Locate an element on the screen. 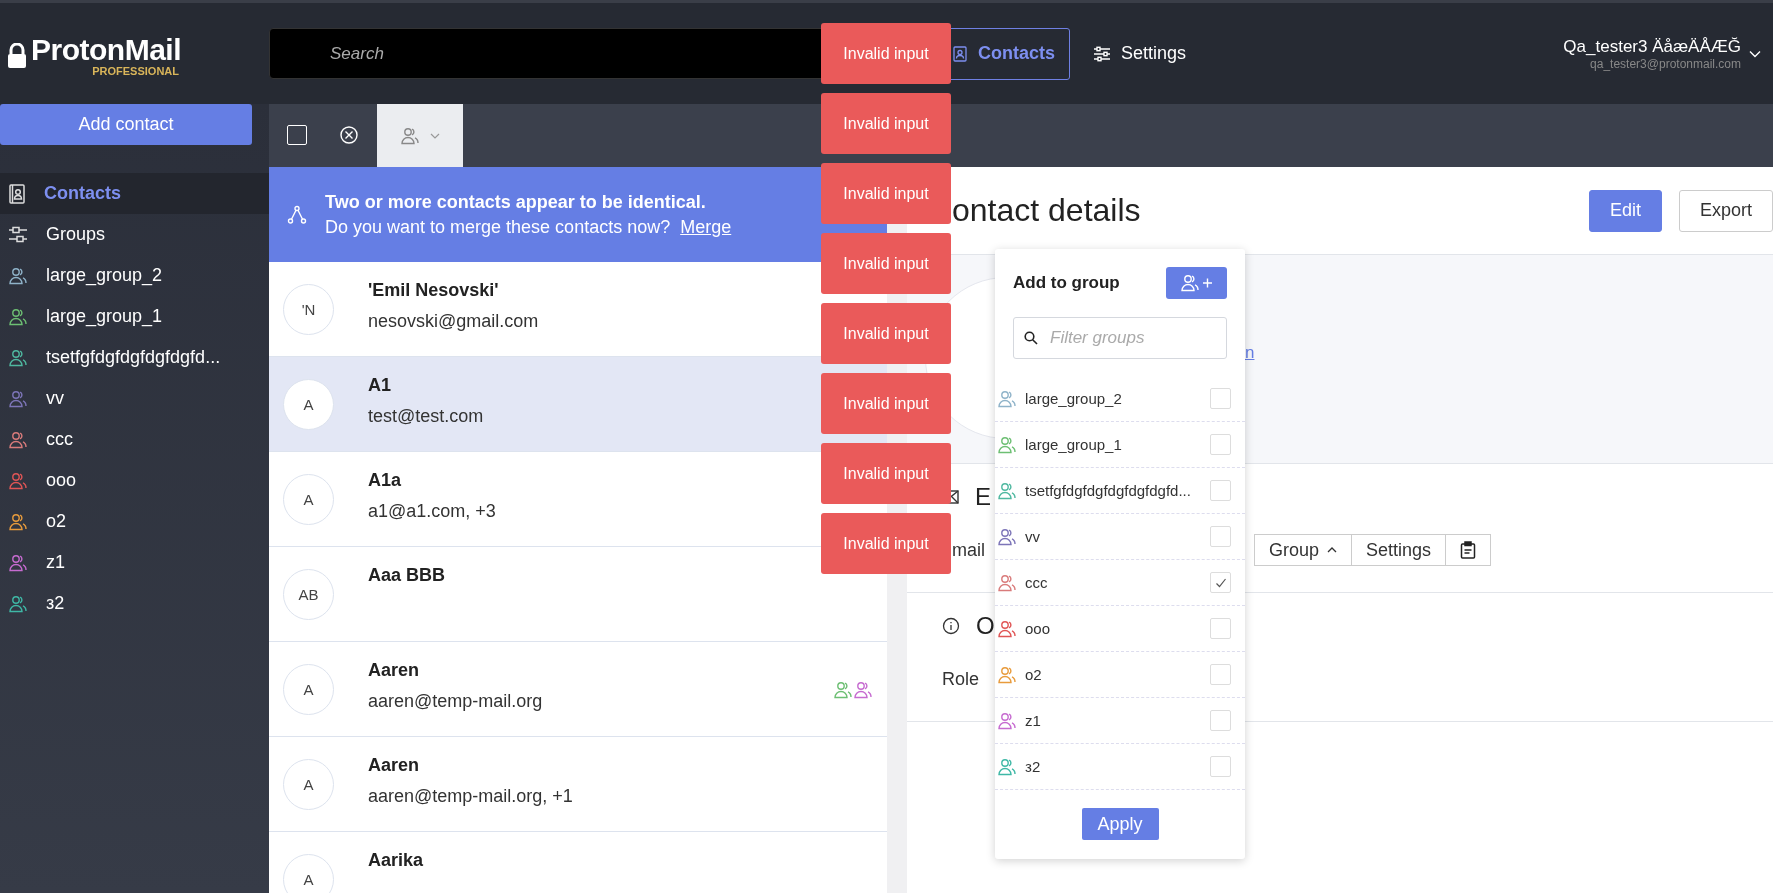 Image resolution: width=1773 pixels, height=893 pixels. group-option-label: large_group_2 is located at coordinates (1073, 398).